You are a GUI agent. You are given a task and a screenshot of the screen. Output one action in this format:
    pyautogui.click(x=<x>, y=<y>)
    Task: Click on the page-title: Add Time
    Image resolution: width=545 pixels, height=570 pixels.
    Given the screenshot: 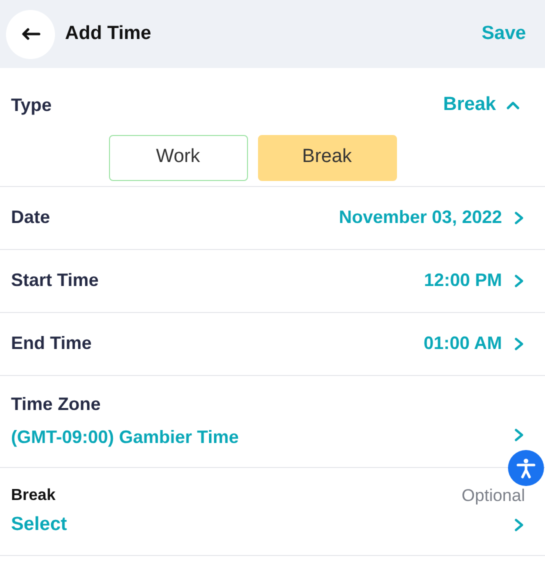 What is the action you would take?
    pyautogui.click(x=108, y=34)
    